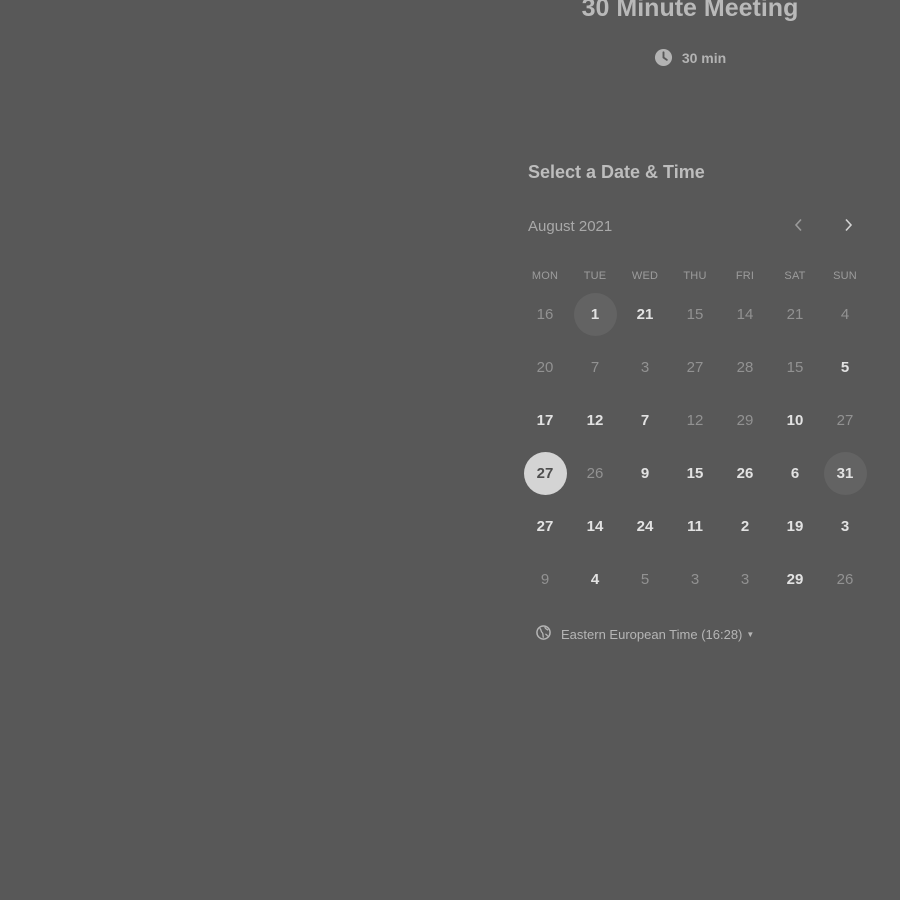 Image resolution: width=900 pixels, height=900 pixels. Describe the element at coordinates (616, 172) in the screenshot. I see `select-date-time-heading: Select a Date & Time` at that location.